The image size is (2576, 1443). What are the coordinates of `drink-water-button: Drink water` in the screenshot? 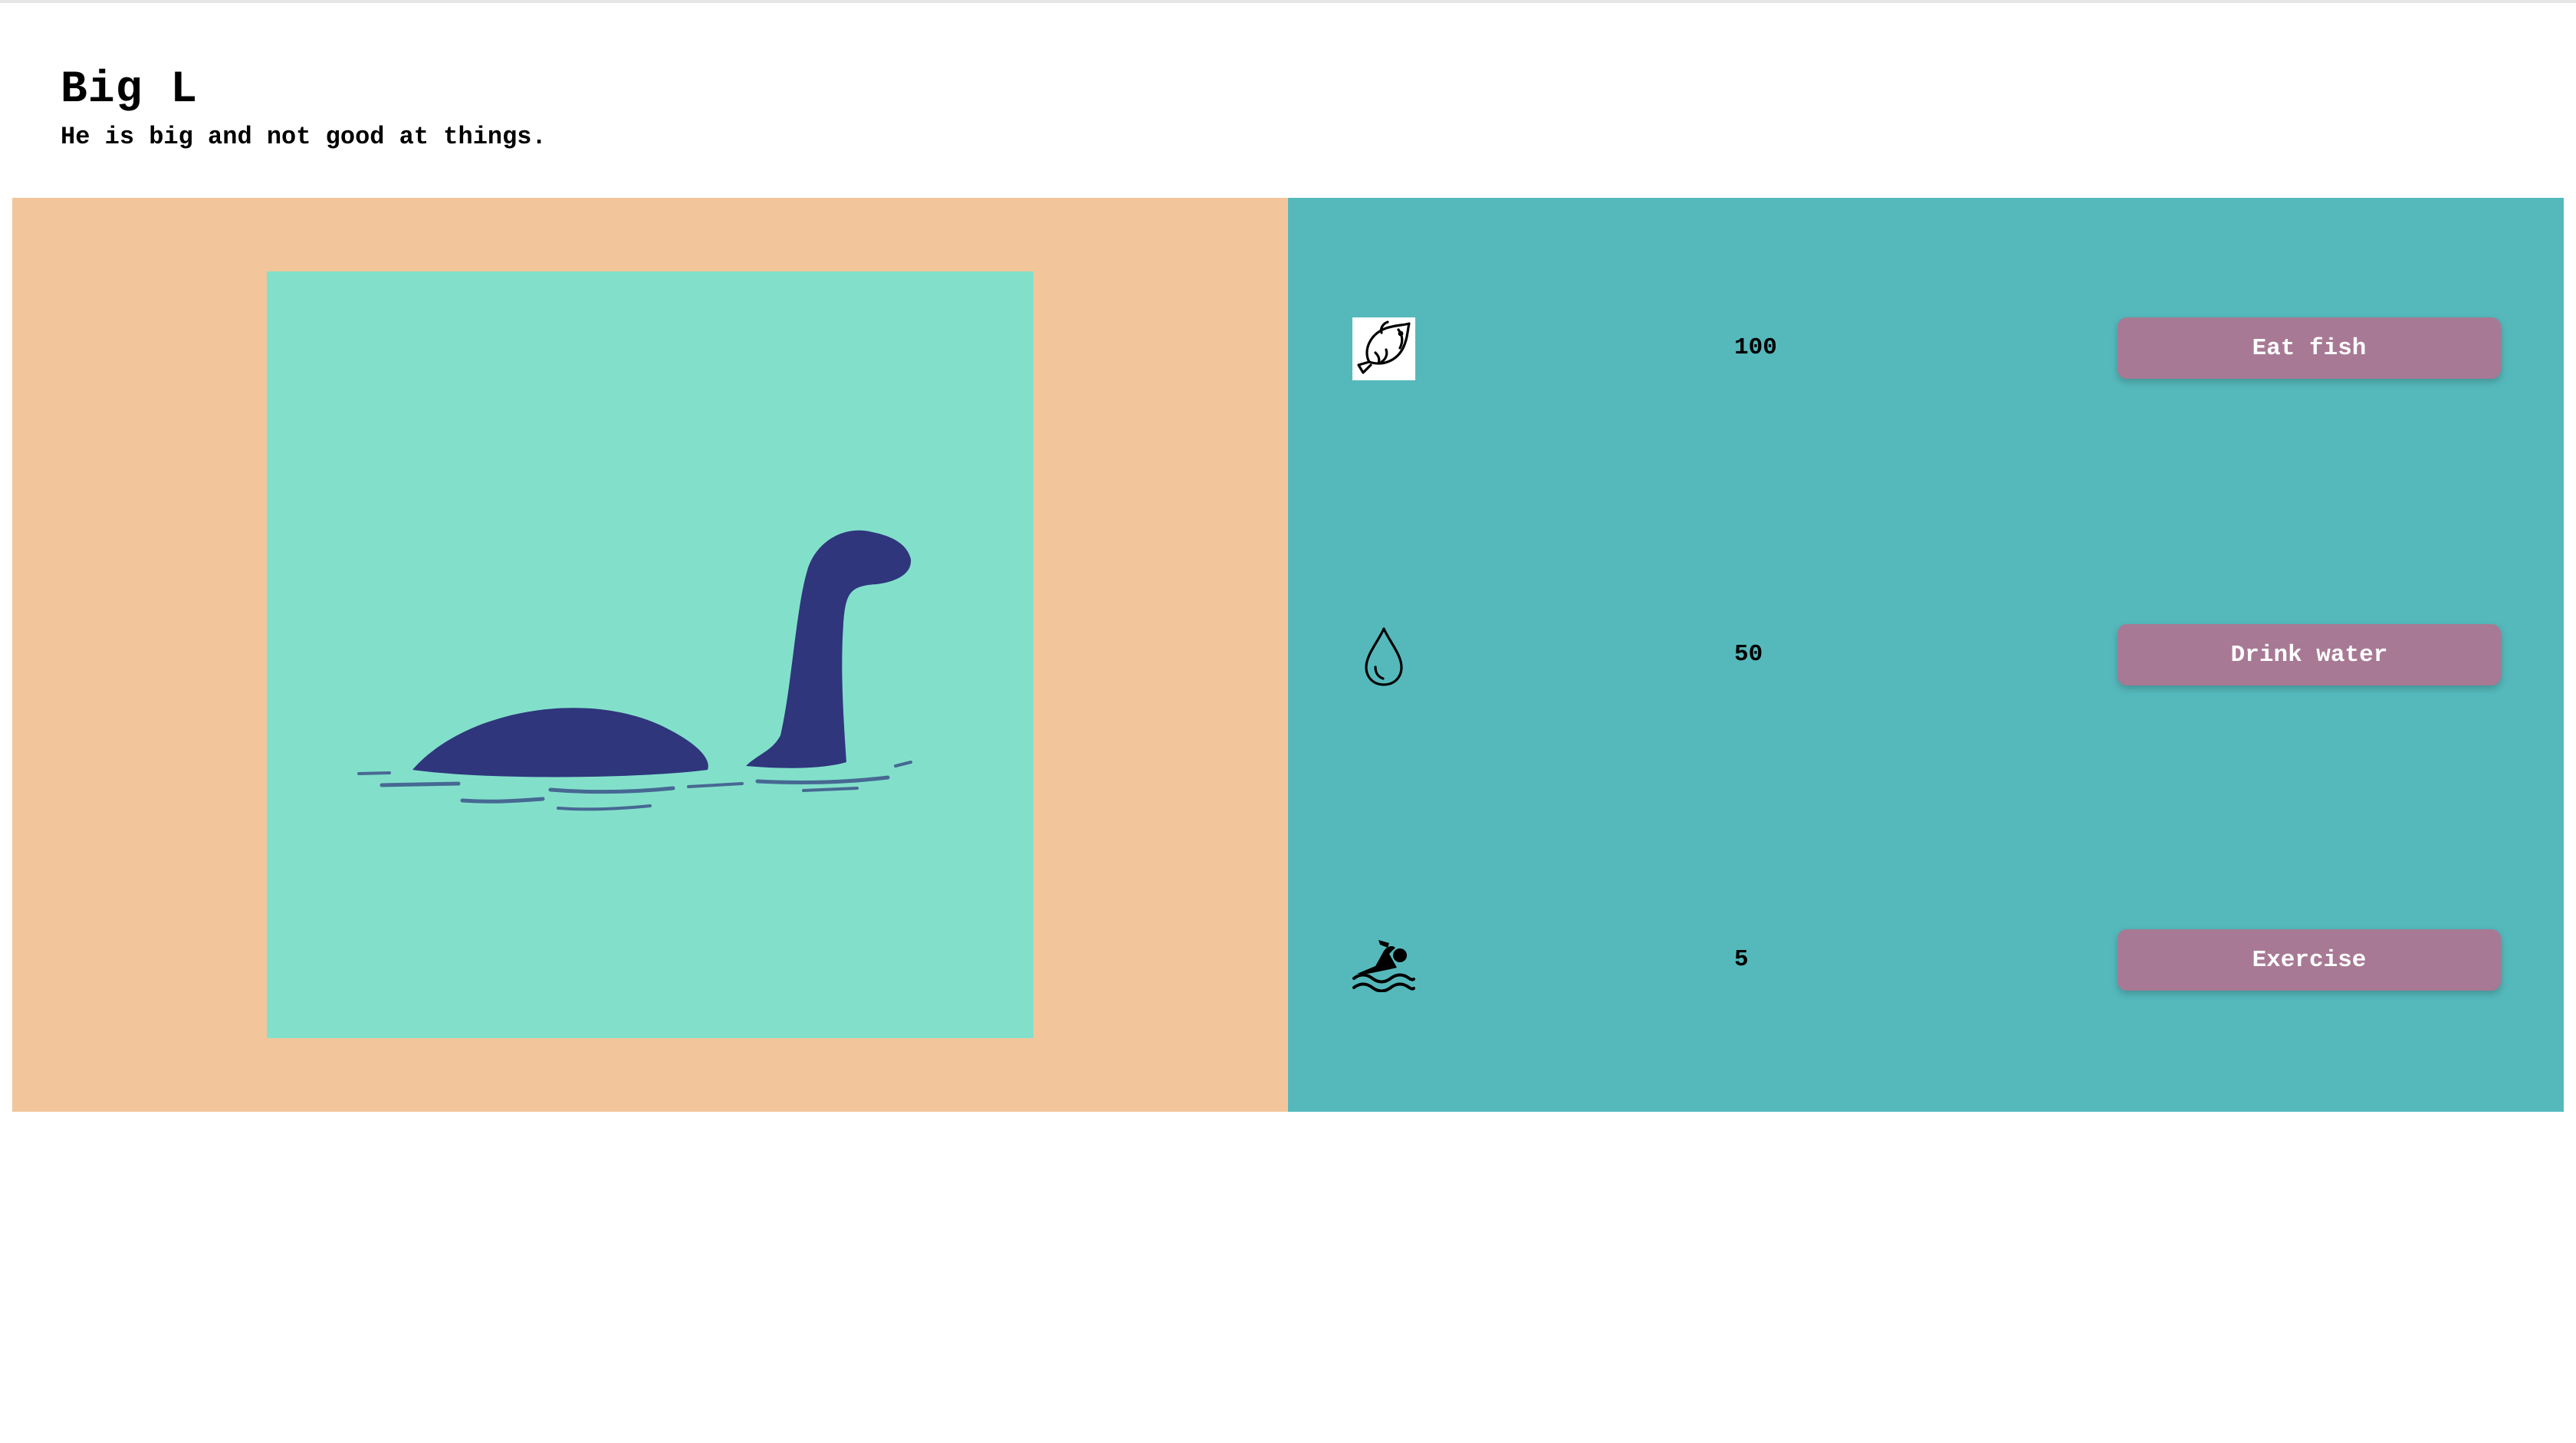 It's located at (2309, 654).